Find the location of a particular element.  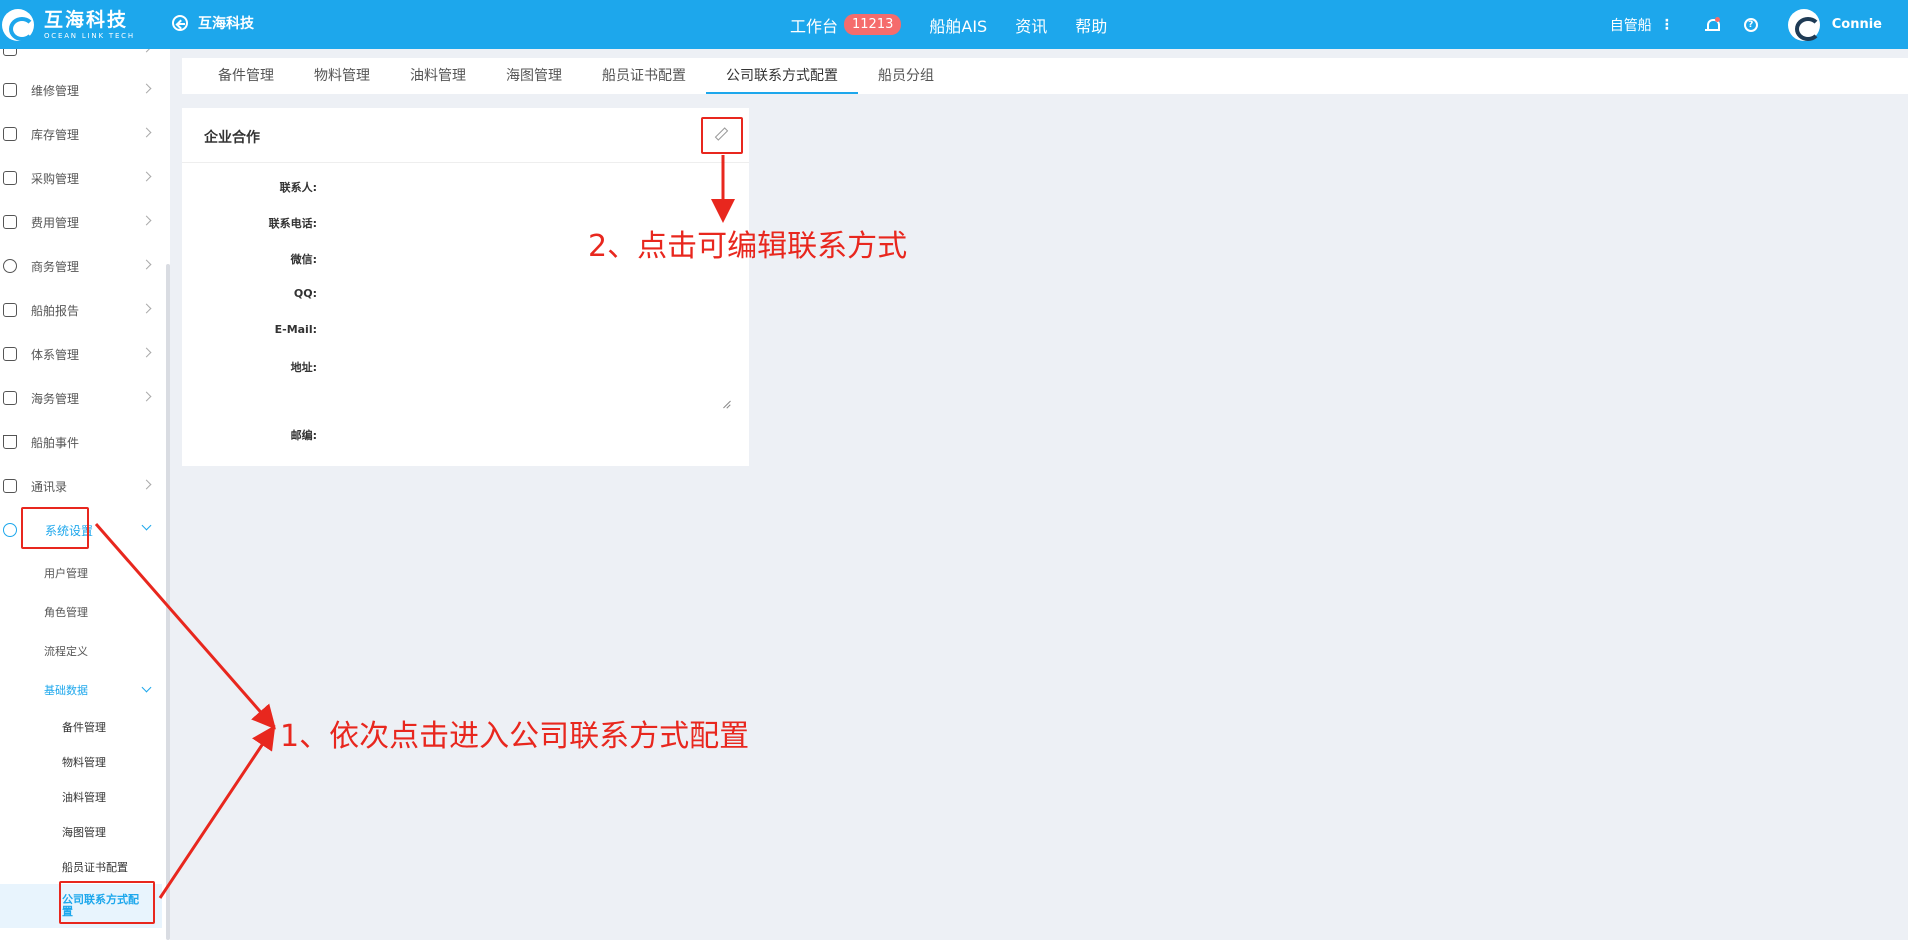

sidebar-sub-user-mgmt: 用户管理 is located at coordinates (81, 573).